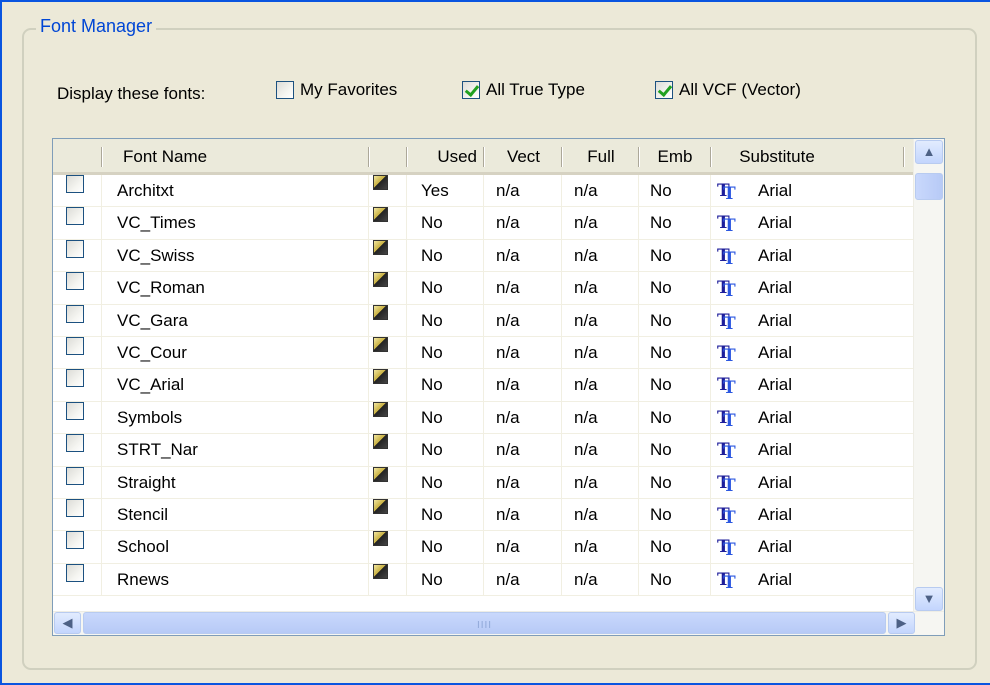 Image resolution: width=990 pixels, height=685 pixels. What do you see at coordinates (483, 482) in the screenshot?
I see `table-row: Straight No n/a n/a No TT Arial` at bounding box center [483, 482].